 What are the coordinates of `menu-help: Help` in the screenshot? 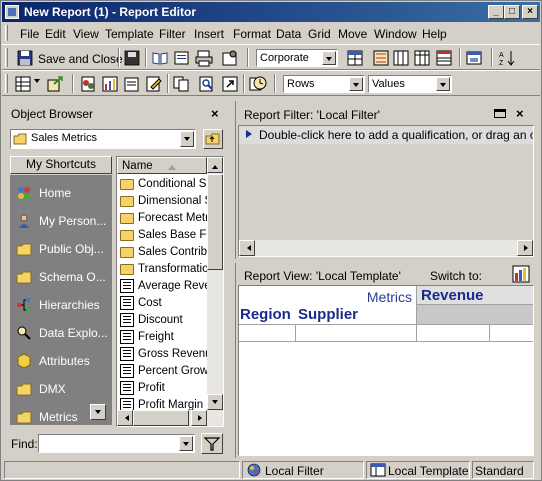 It's located at (434, 34).